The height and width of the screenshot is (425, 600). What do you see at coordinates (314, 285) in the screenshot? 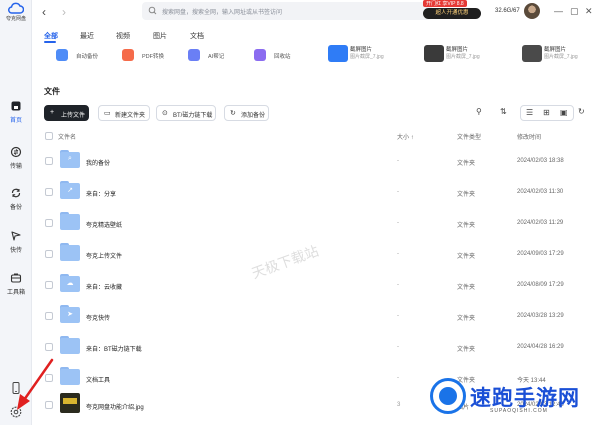
I see `table-row: ☁ 来自：云收藏 - 文件夹 2024/08/09 17:29` at bounding box center [314, 285].